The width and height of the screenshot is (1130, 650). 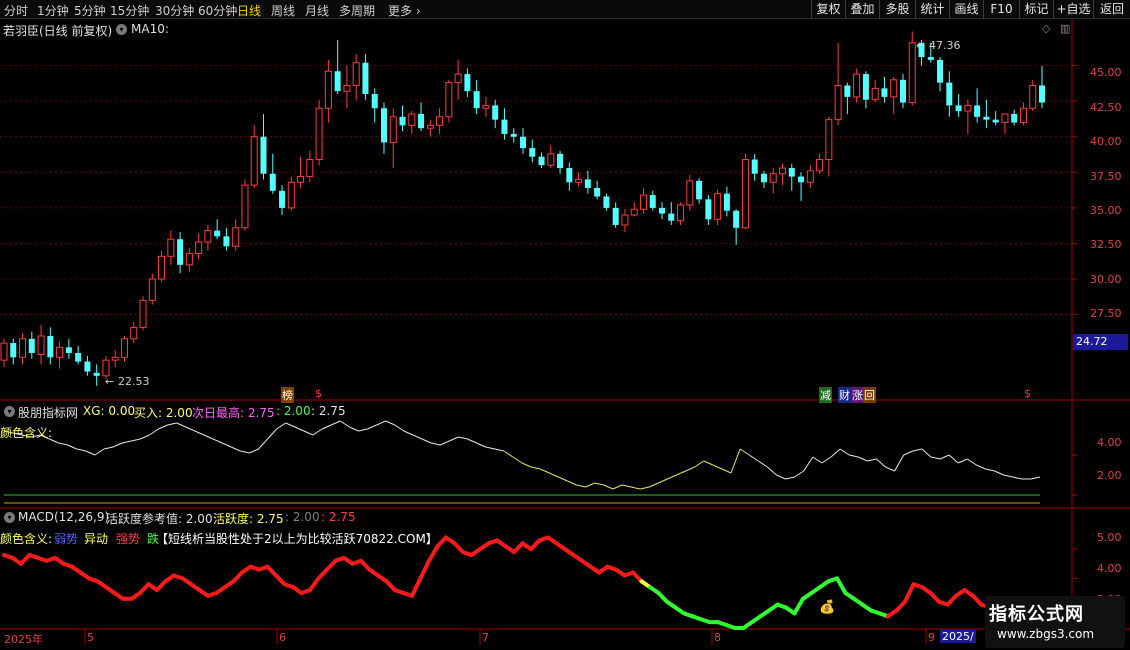 I want to click on price-tick: 27.50, so click(x=1106, y=313).